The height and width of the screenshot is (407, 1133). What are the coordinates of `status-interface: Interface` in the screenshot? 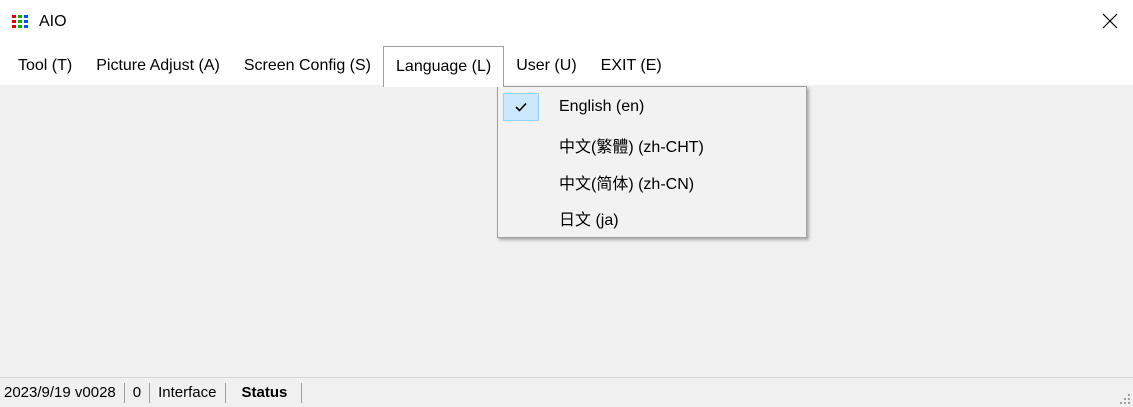 It's located at (188, 392).